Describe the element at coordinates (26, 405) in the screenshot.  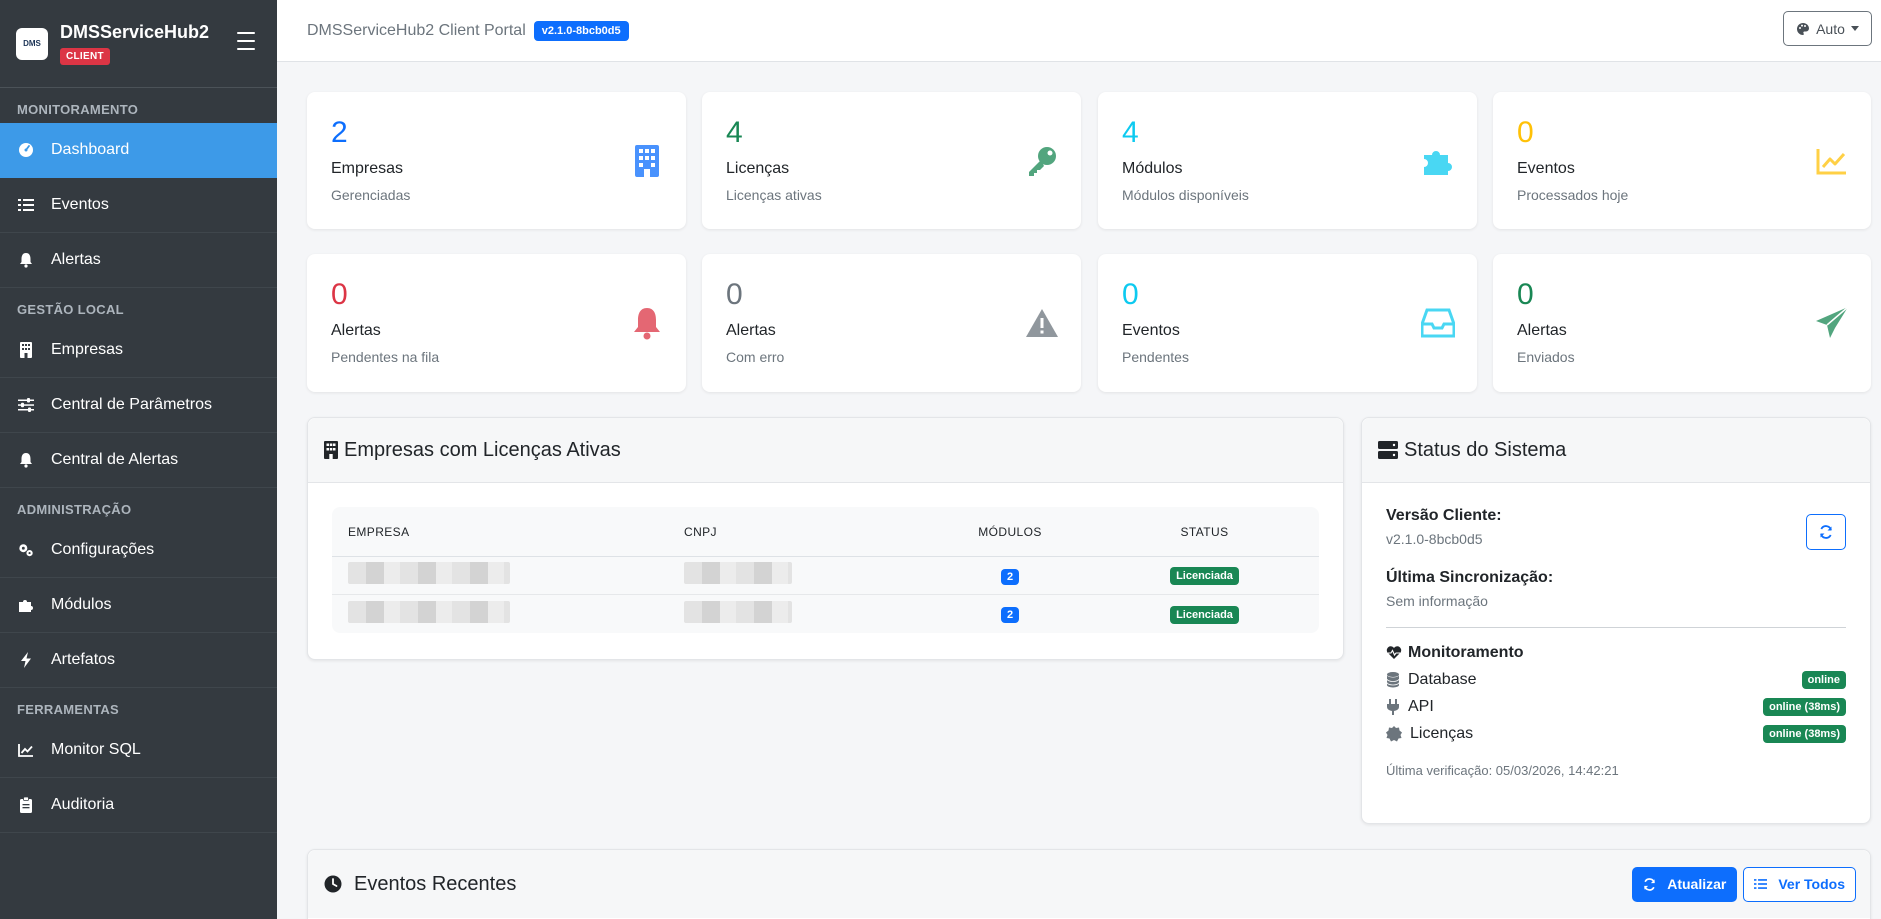
I see `sliders-icon` at that location.